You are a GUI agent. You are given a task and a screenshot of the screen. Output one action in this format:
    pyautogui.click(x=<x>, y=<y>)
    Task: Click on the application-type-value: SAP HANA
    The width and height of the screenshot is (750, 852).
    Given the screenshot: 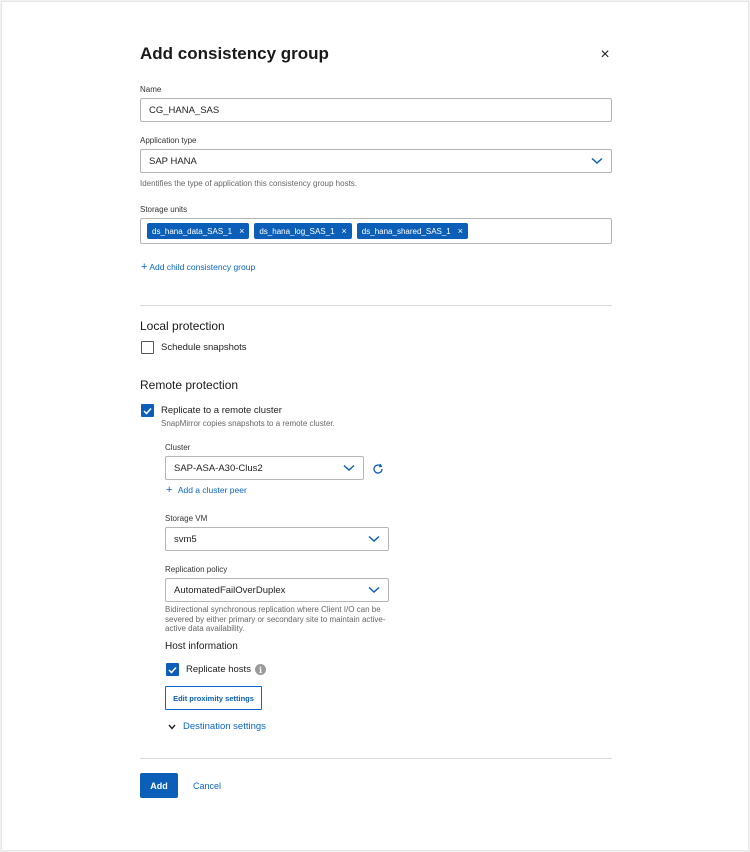 What is the action you would take?
    pyautogui.click(x=173, y=161)
    